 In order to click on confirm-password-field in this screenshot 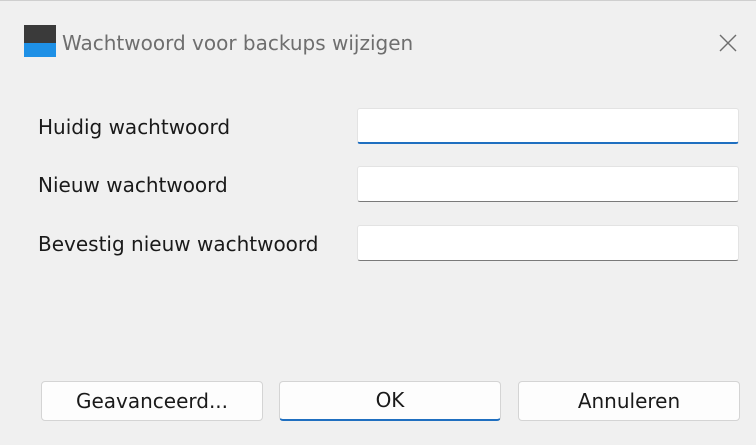, I will do `click(548, 243)`.